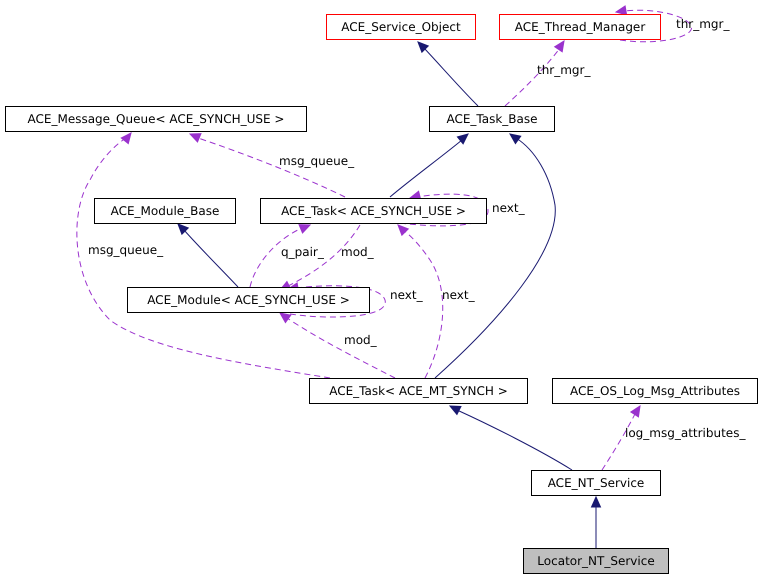  I want to click on class-node: ACE_Task< ACE_SYNCH_USE >, so click(373, 211).